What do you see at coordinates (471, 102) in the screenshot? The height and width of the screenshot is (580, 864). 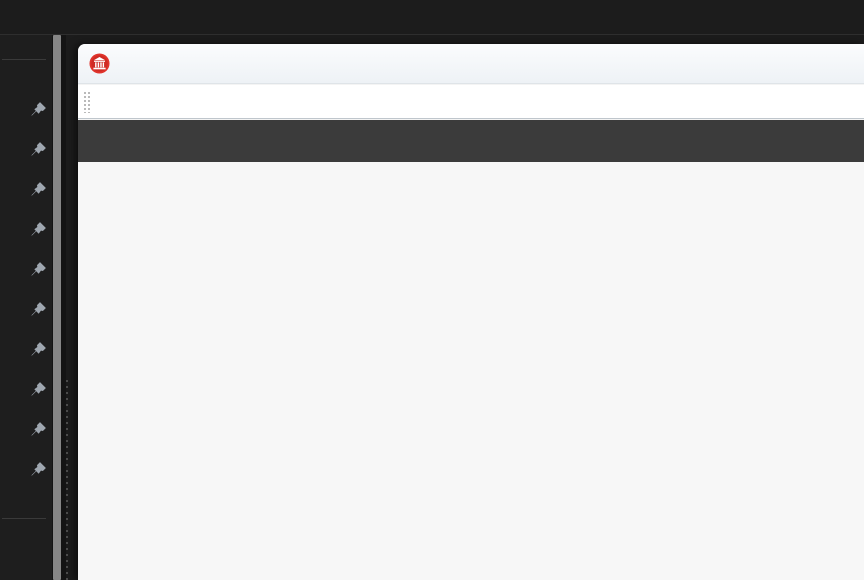 I see `menu-bar` at bounding box center [471, 102].